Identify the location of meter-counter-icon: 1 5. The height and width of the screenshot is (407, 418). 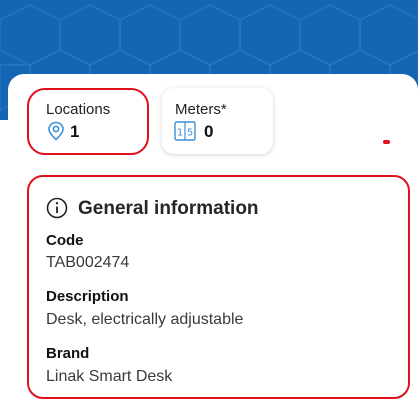
(185, 133).